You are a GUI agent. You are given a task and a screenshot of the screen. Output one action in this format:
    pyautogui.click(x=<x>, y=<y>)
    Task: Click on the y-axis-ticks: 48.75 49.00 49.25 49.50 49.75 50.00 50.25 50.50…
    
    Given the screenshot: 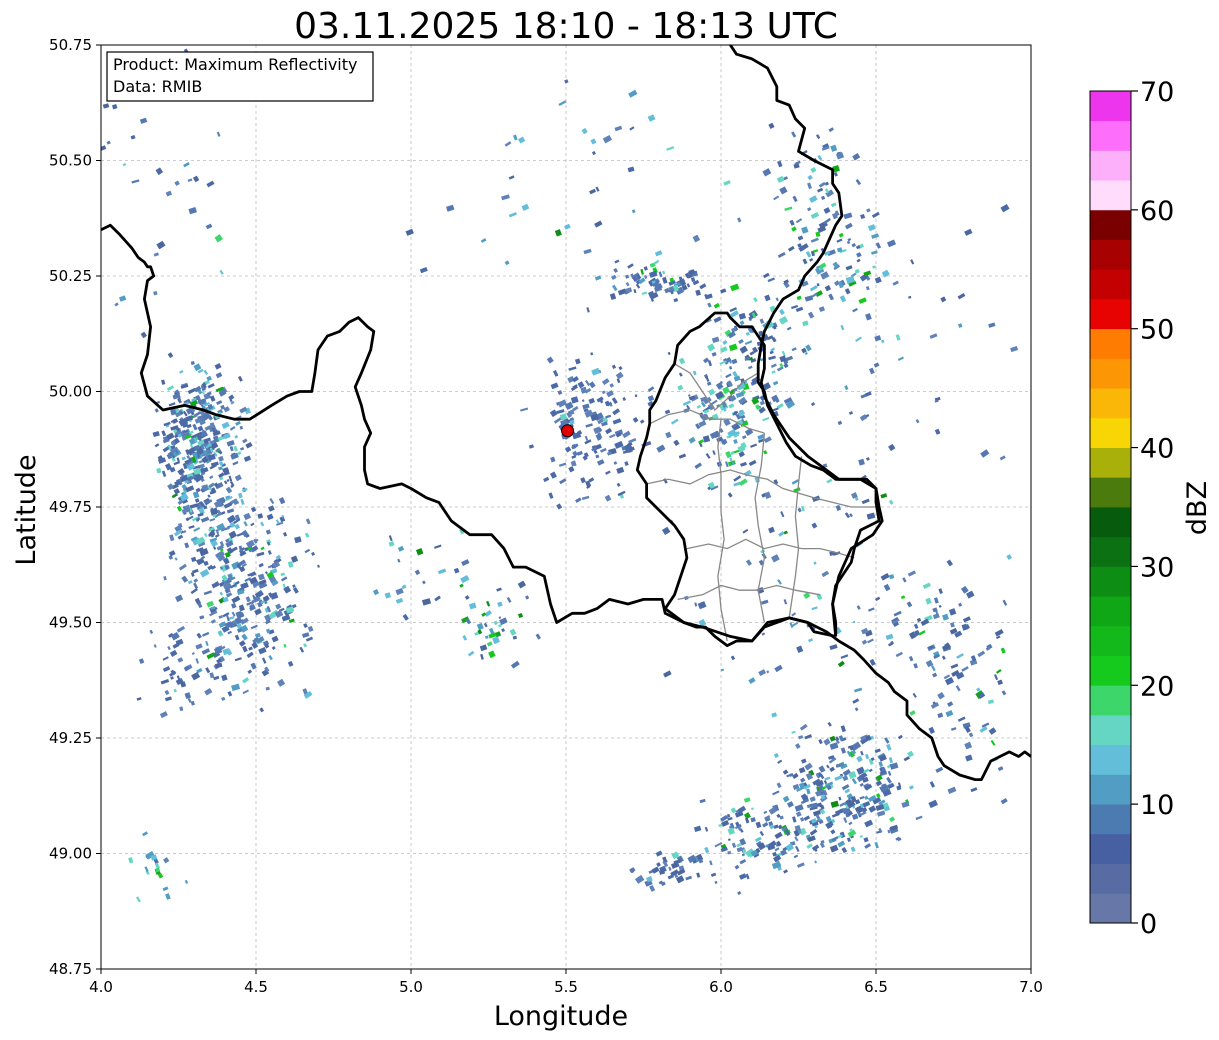 What is the action you would take?
    pyautogui.click(x=75, y=507)
    